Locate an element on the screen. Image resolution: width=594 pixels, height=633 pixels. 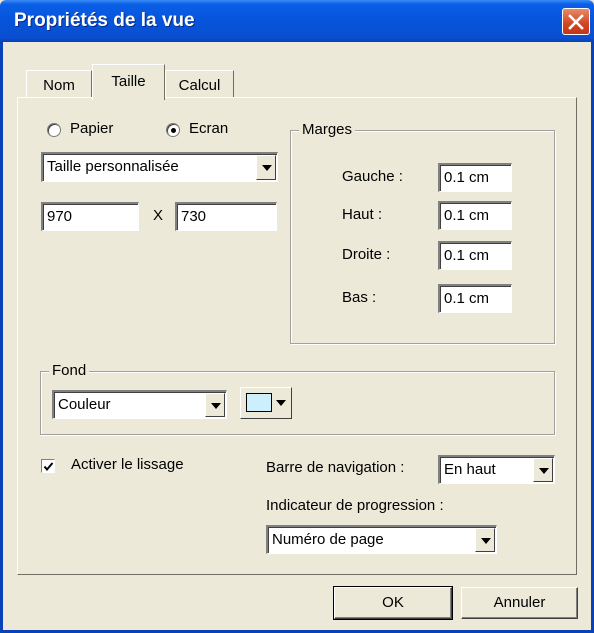
checkmark-icon is located at coordinates (48, 467).